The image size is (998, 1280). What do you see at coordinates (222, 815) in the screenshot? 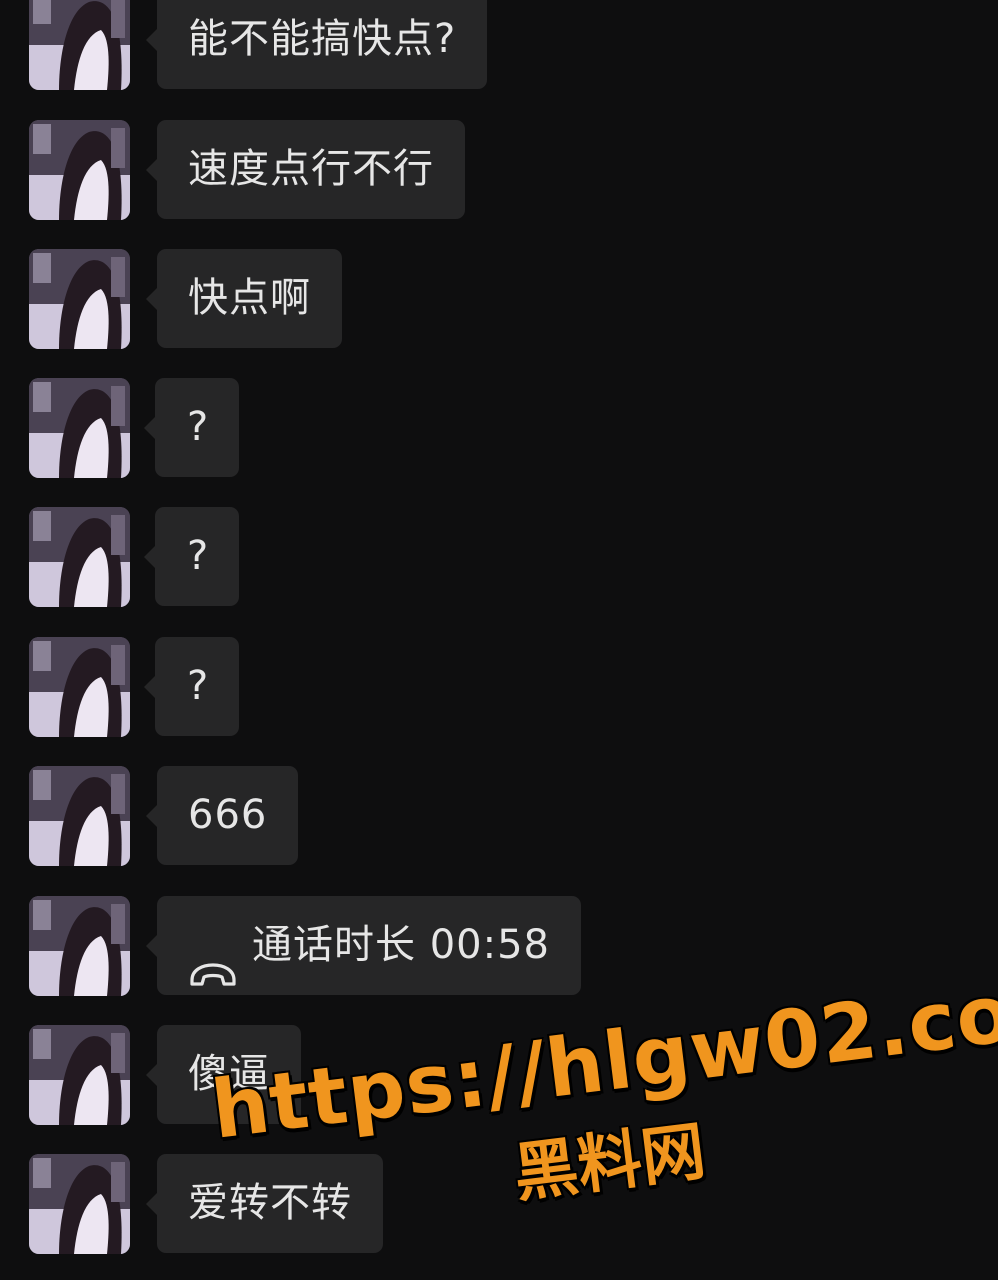
I see `message-bubble: 666` at bounding box center [222, 815].